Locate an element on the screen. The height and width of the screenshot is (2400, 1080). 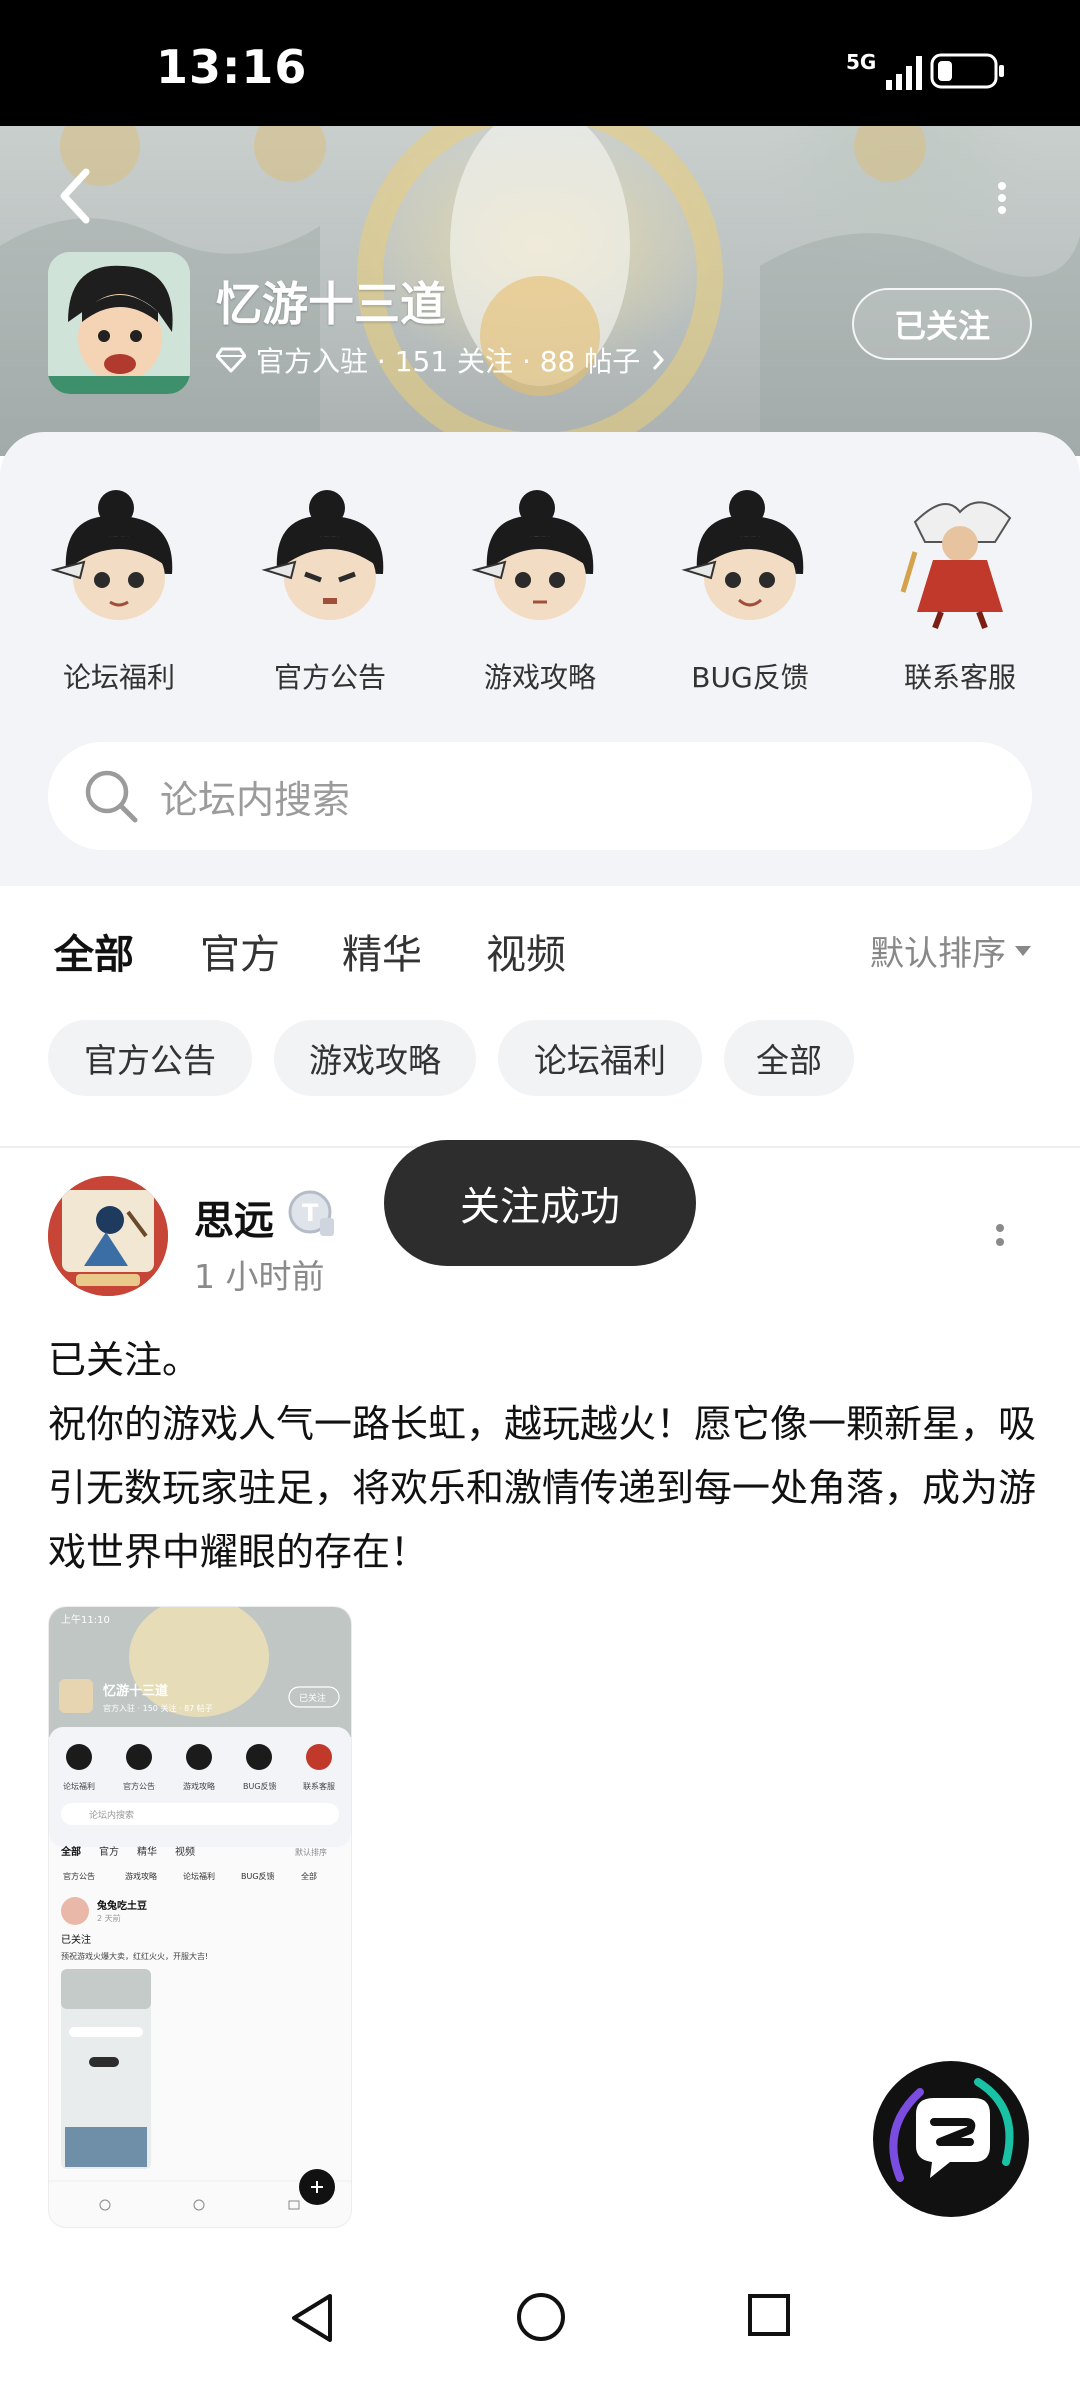
svg-text: T is located at coordinates (310, 1213).